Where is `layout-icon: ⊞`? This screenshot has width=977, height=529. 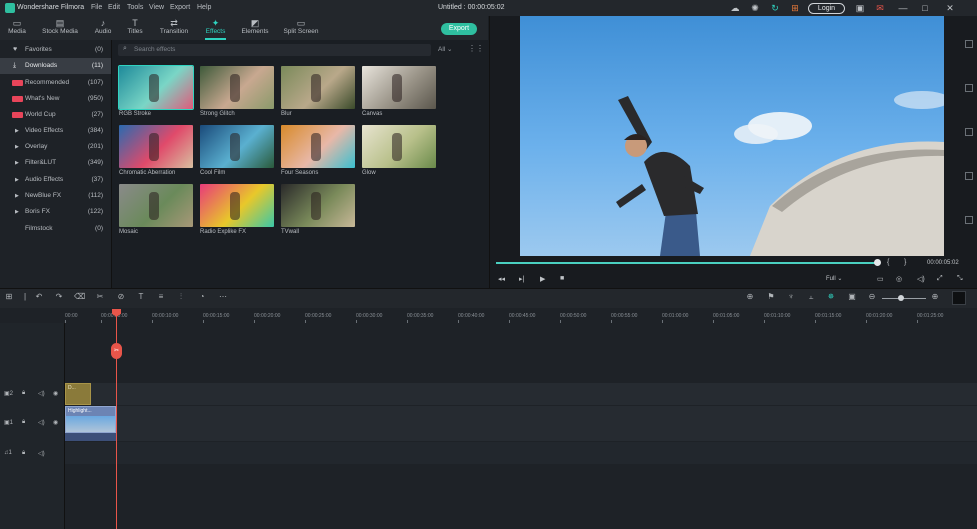 layout-icon: ⊞ is located at coordinates (9, 296).